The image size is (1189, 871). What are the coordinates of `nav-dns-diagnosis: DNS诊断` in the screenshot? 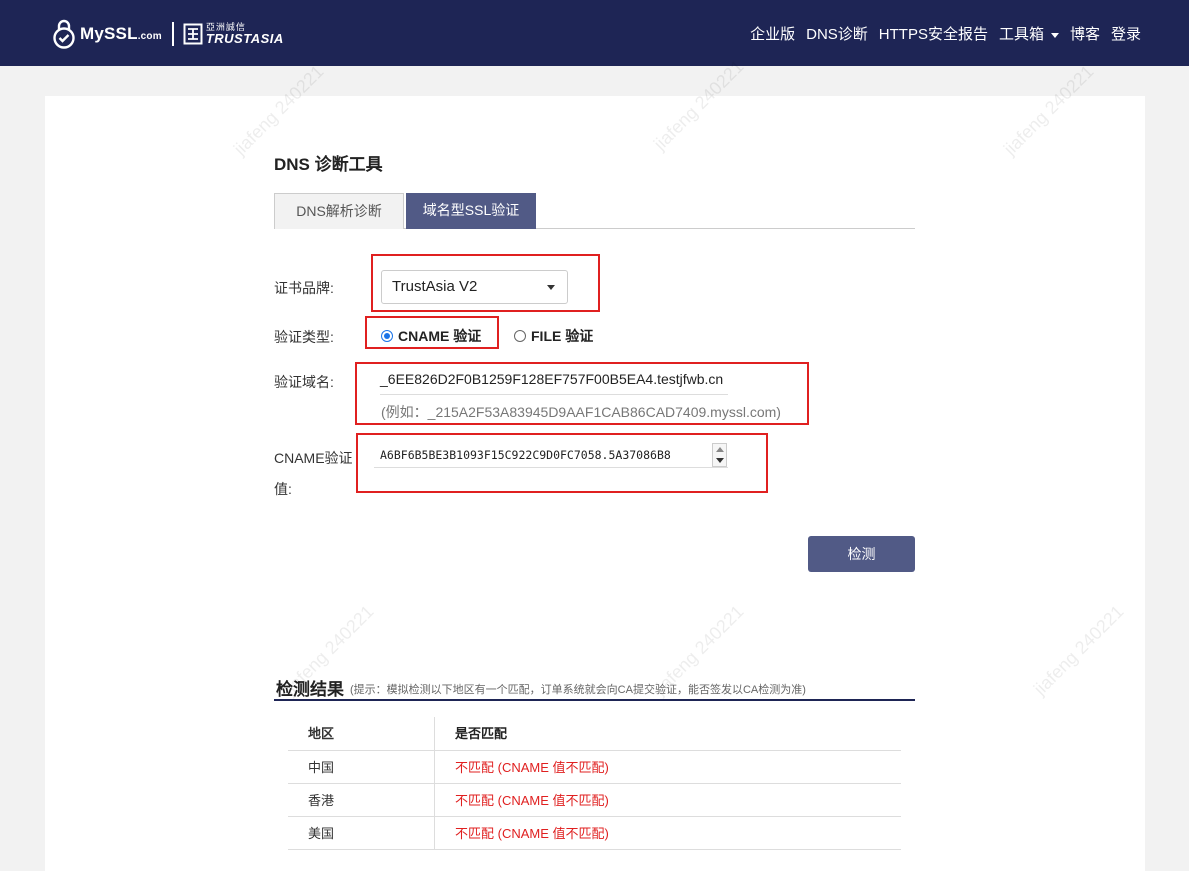 It's located at (837, 33).